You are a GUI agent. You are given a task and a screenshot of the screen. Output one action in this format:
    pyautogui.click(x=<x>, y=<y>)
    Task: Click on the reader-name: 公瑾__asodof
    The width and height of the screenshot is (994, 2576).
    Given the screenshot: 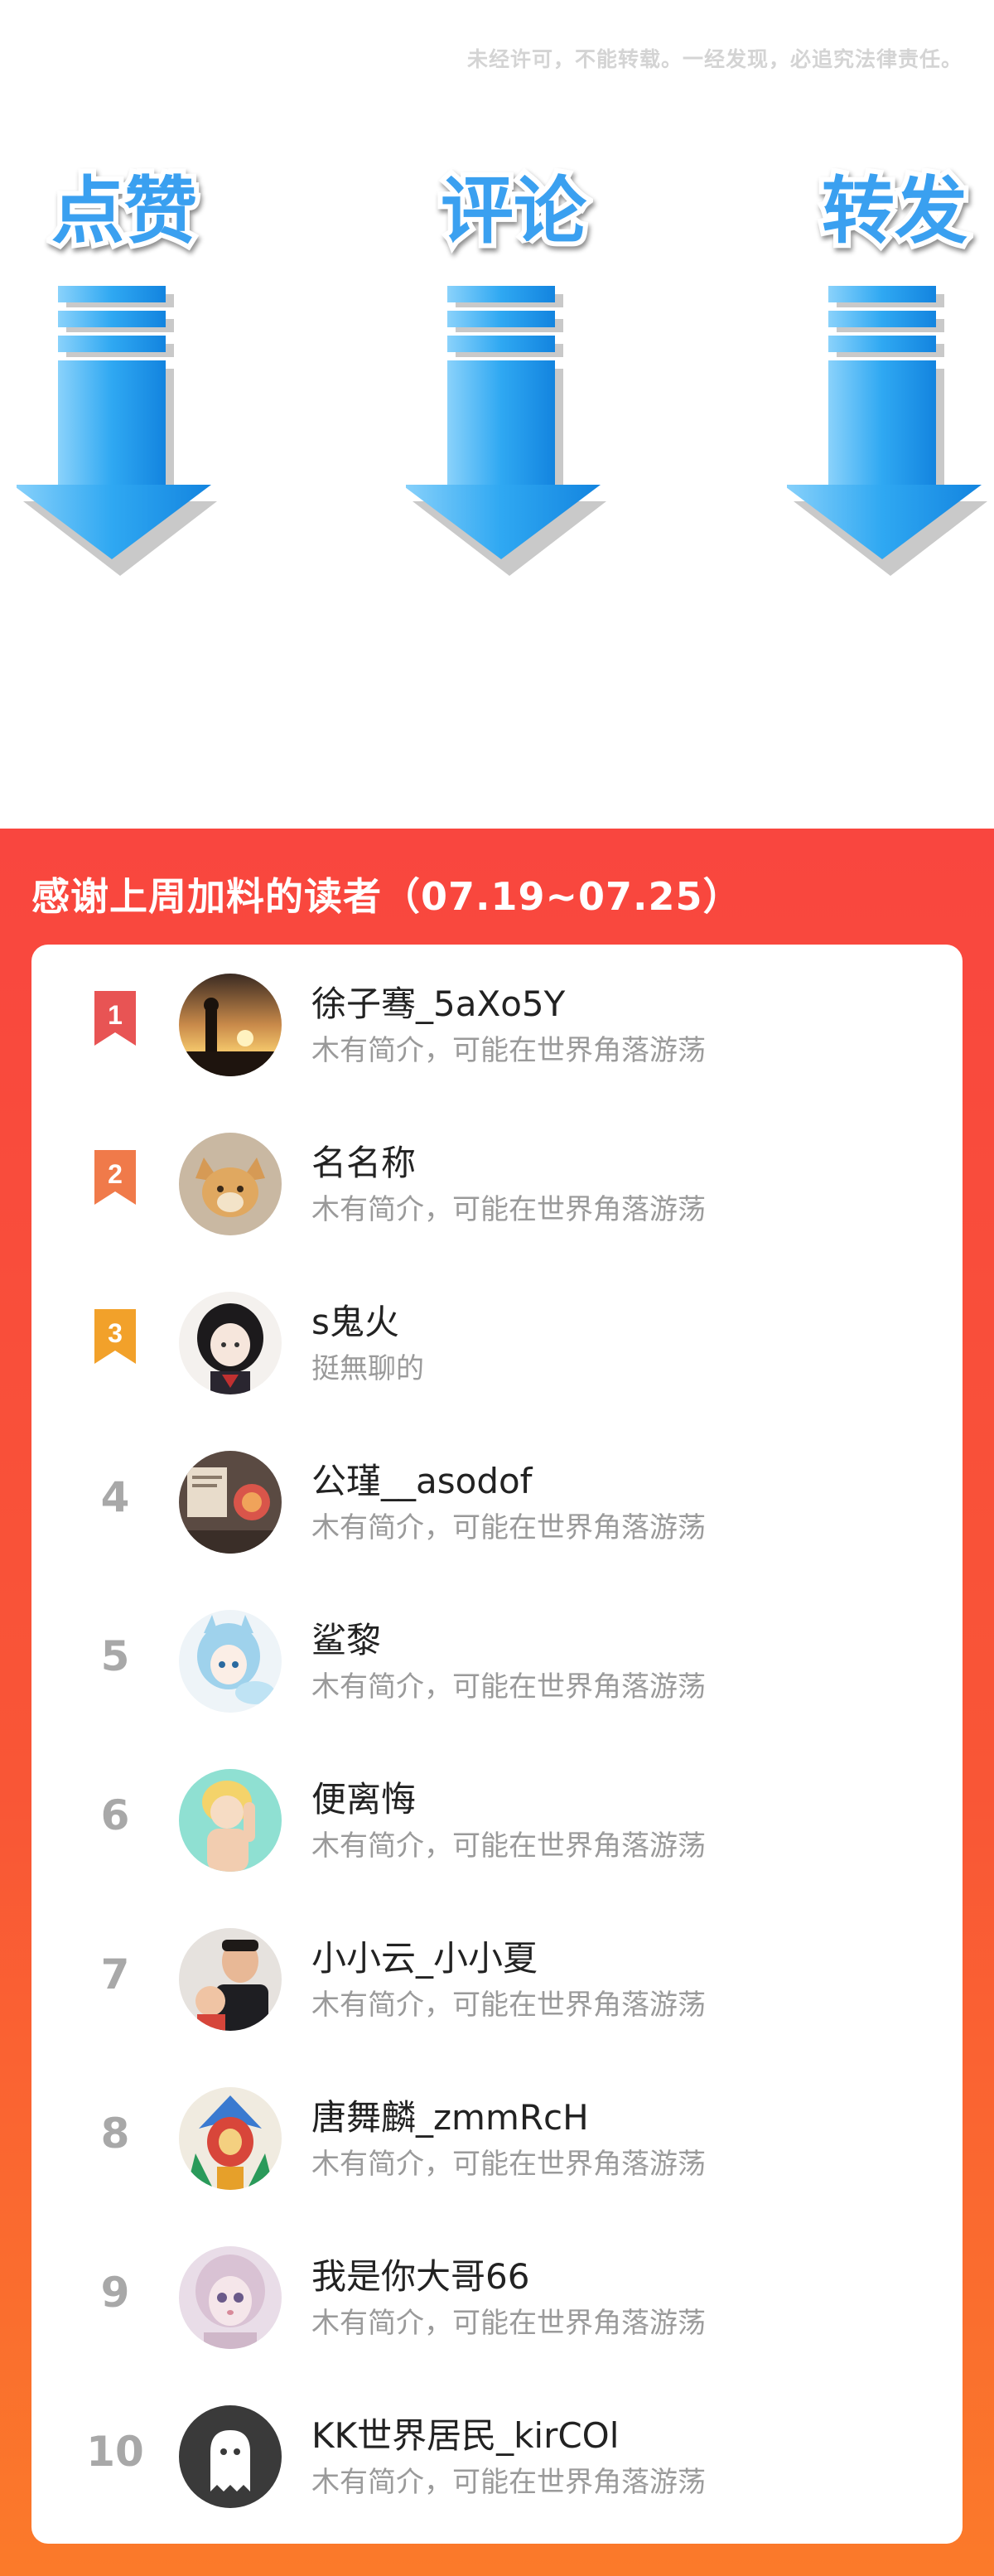 What is the action you would take?
    pyautogui.click(x=422, y=1481)
    